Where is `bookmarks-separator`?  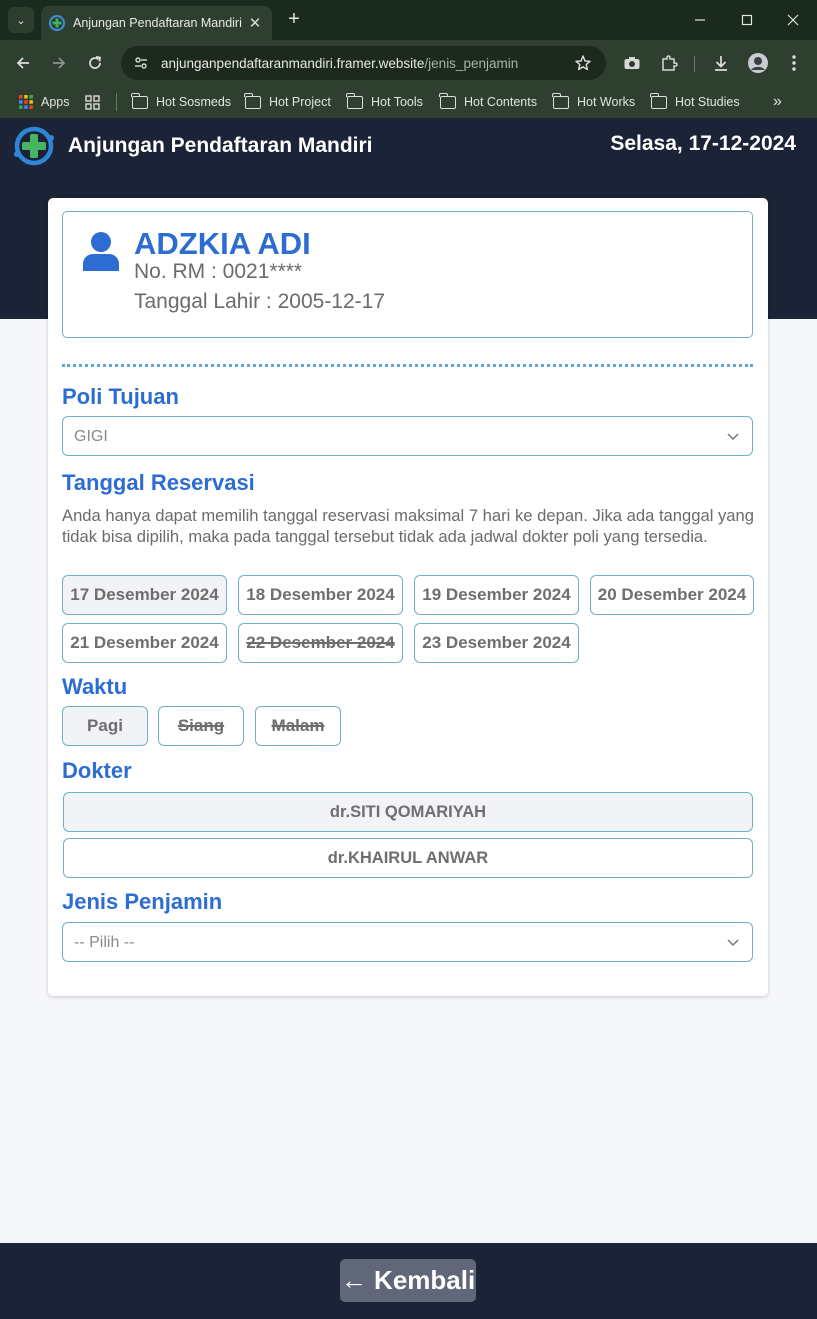
bookmarks-separator is located at coordinates (116, 102).